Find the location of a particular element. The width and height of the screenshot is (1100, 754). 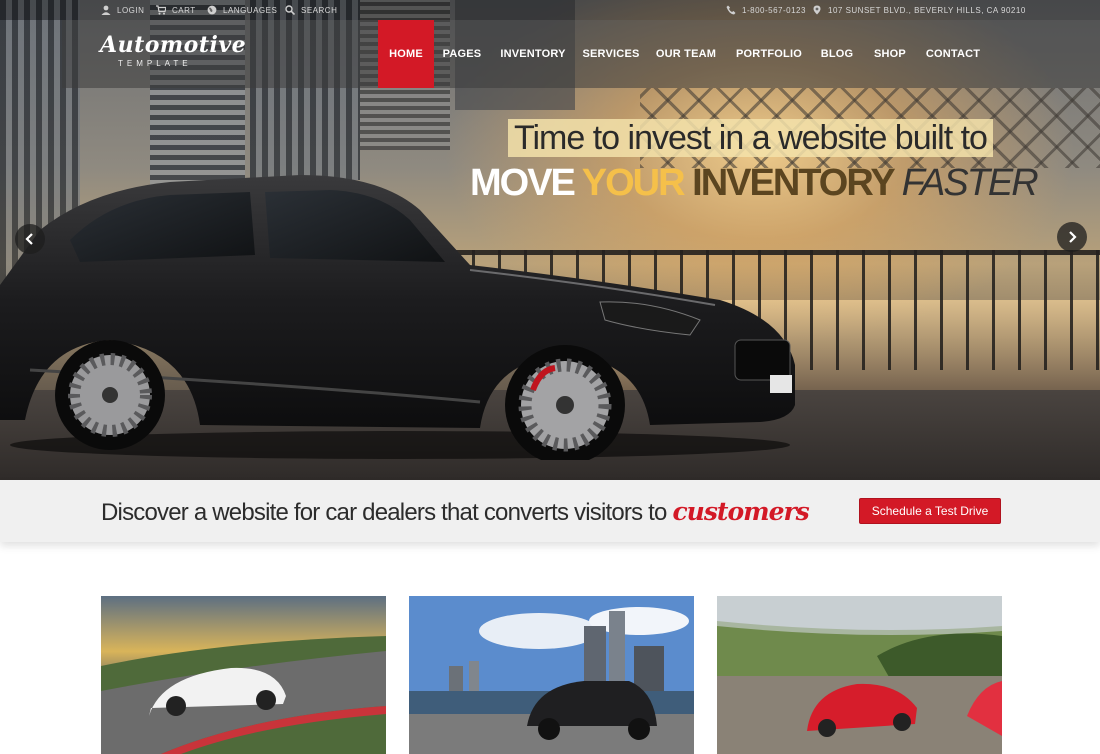

gallery-thumb-overlook is located at coordinates (859, 675).